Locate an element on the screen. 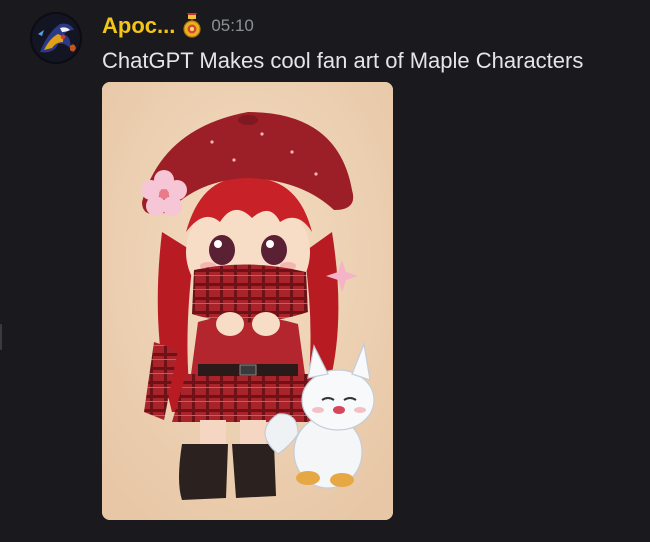 The width and height of the screenshot is (650, 542). user-avatar is located at coordinates (56, 38).